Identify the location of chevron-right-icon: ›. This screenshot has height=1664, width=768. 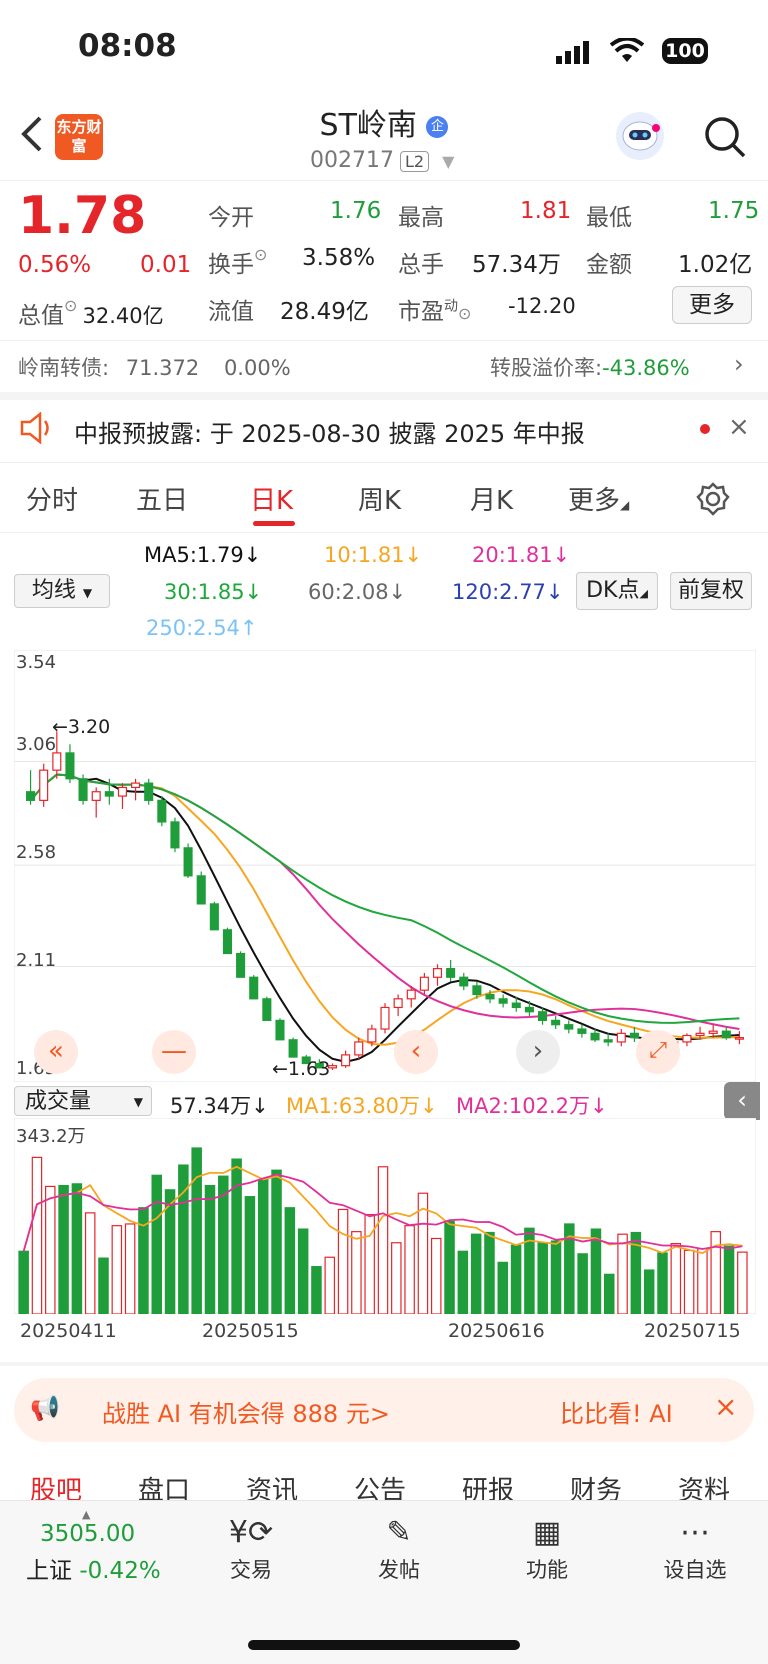
(739, 364).